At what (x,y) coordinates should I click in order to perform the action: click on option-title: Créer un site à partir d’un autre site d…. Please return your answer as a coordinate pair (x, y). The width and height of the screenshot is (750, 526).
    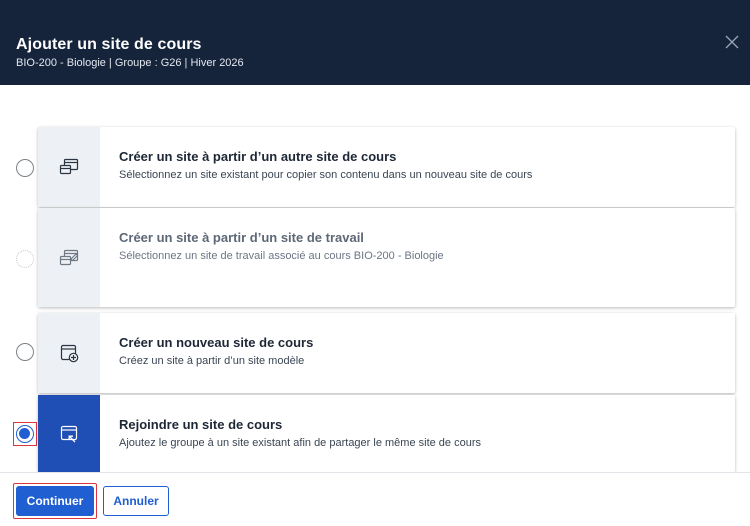
    Looking at the image, I should click on (258, 156).